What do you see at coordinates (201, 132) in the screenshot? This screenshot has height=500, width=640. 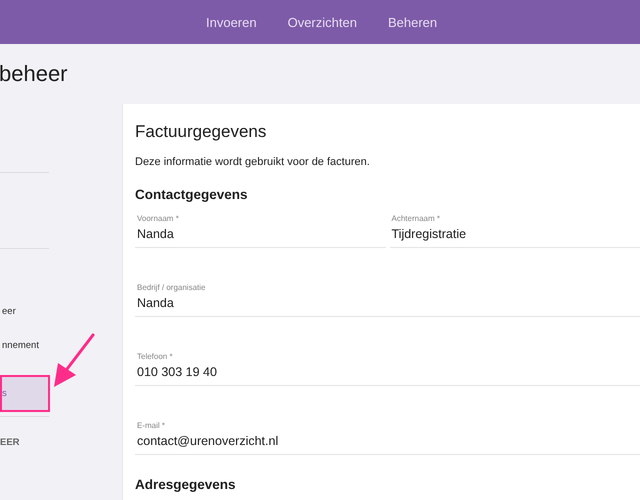 I see `card-title: Factuurgegevens` at bounding box center [201, 132].